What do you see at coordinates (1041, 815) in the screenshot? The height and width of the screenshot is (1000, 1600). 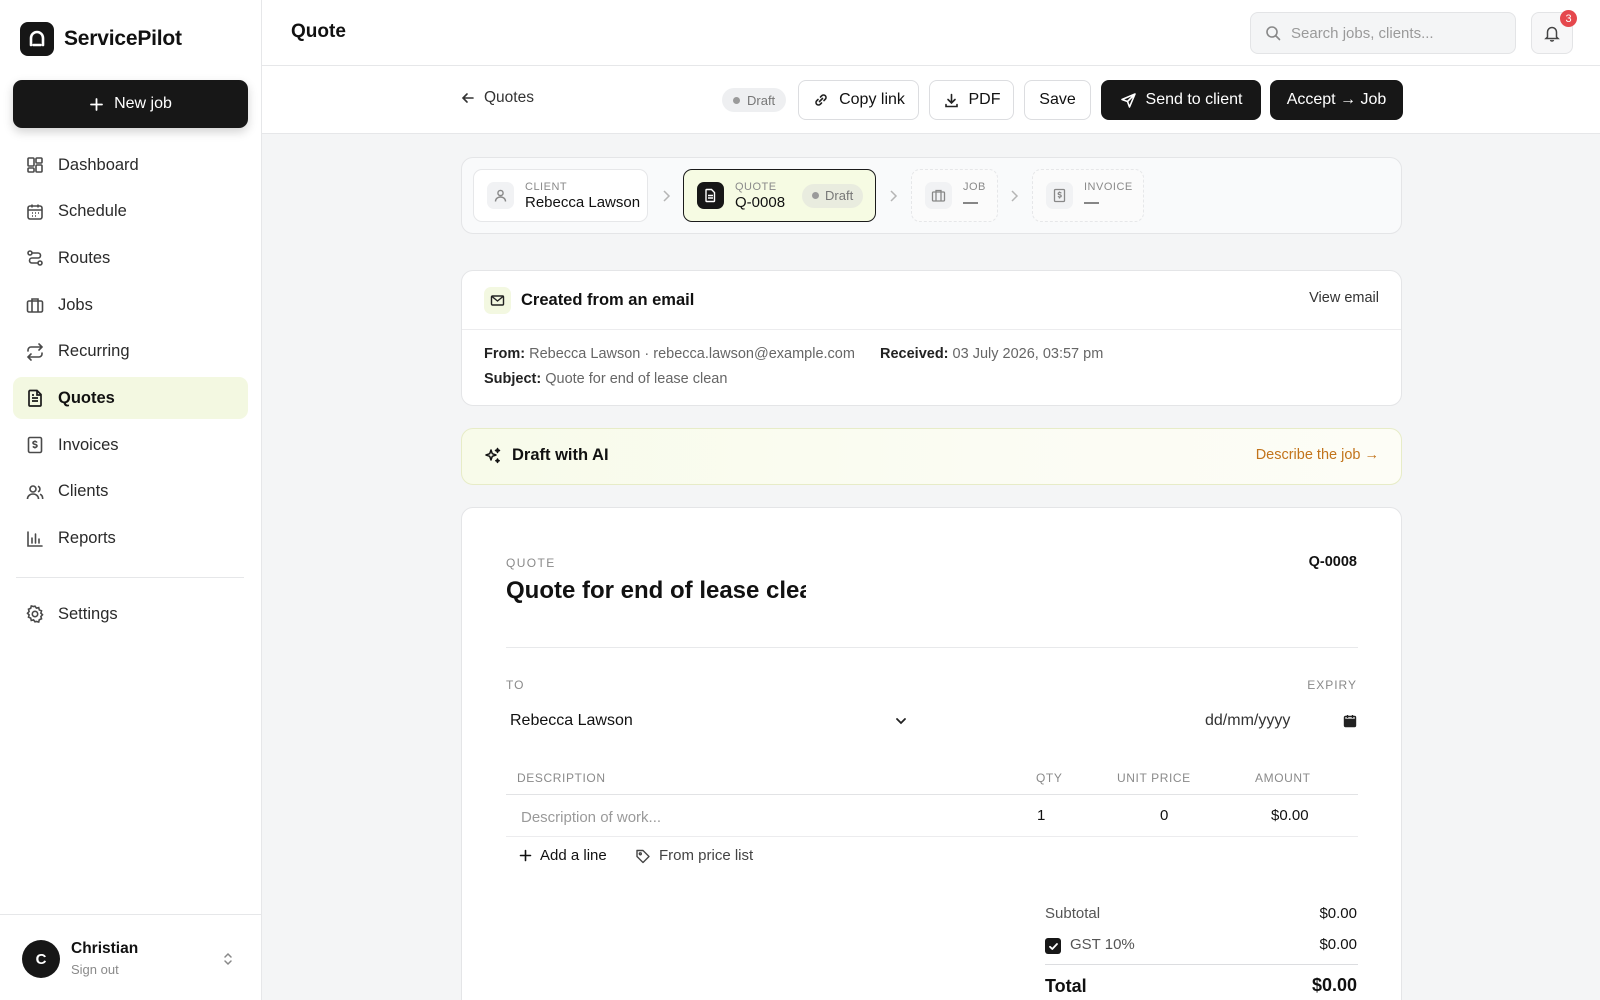 I see `line-qty: 1` at bounding box center [1041, 815].